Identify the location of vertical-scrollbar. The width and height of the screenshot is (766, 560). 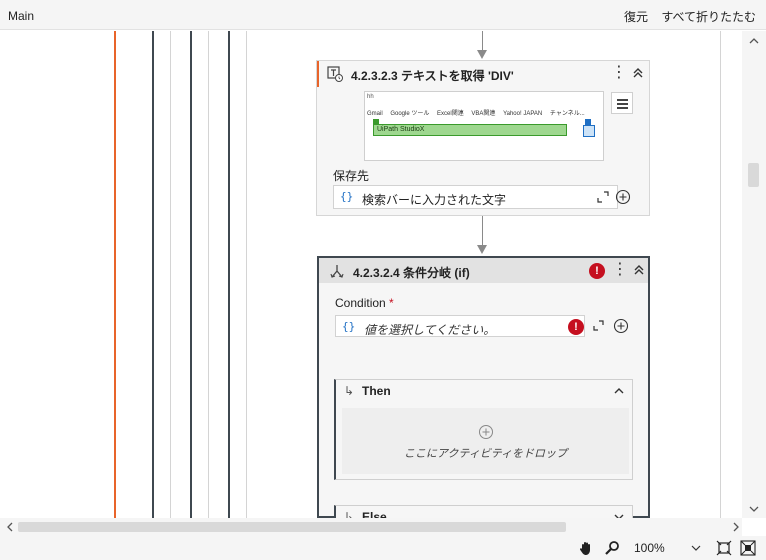
(754, 274).